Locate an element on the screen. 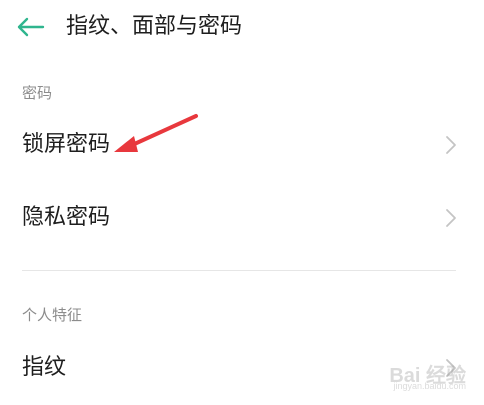 The height and width of the screenshot is (405, 484). privacy-password-row: 隐私密码 is located at coordinates (242, 218).